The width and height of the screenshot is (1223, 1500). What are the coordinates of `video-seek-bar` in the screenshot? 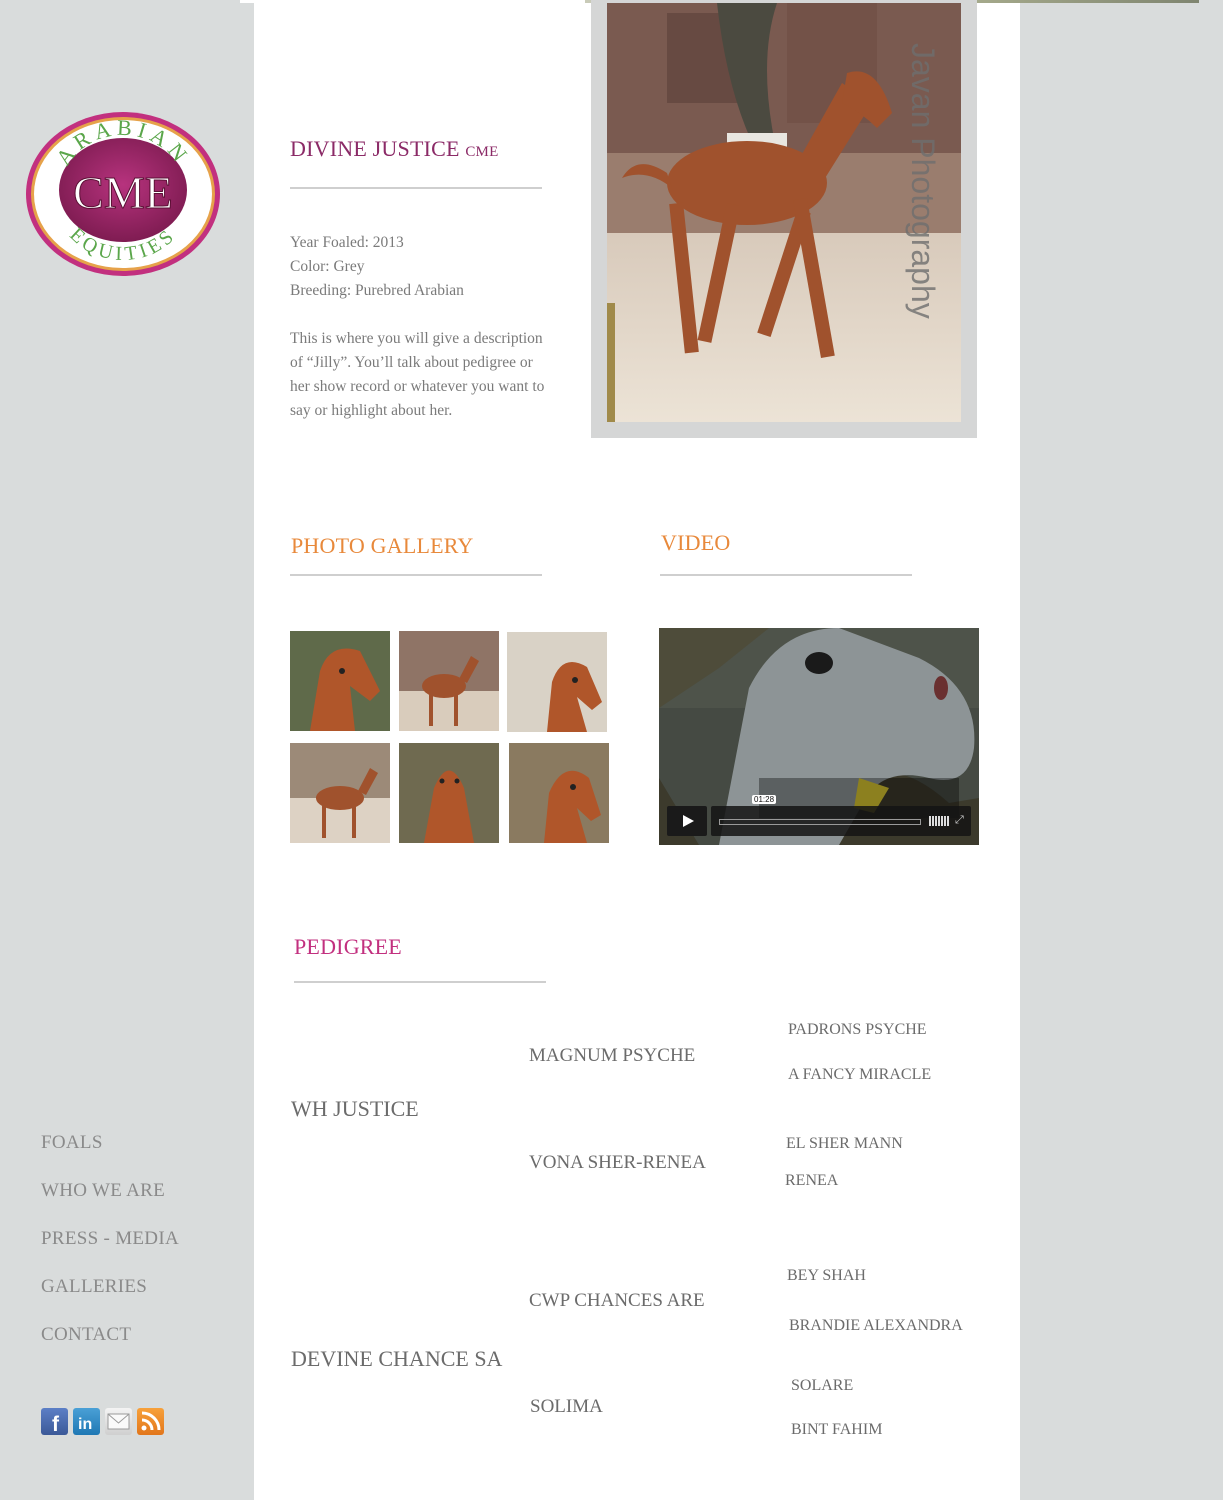 It's located at (820, 822).